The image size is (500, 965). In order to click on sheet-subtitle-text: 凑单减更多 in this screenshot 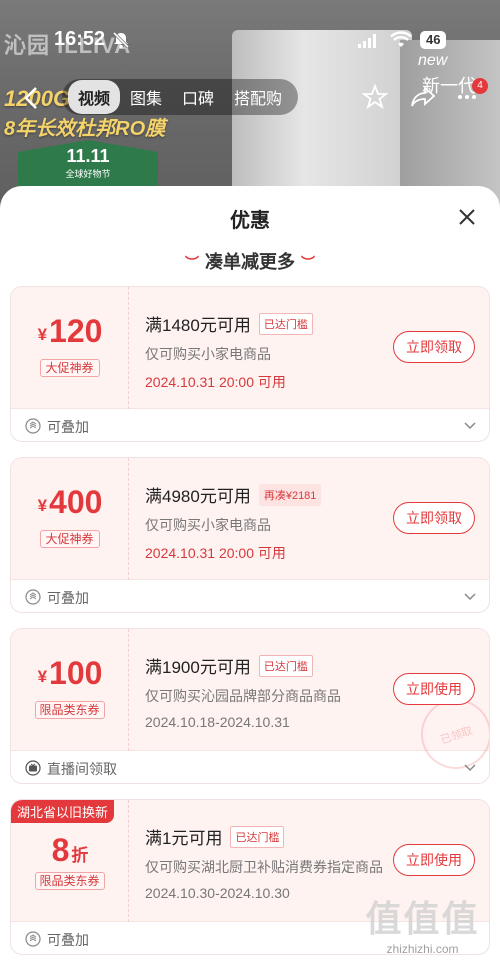, I will do `click(250, 262)`.